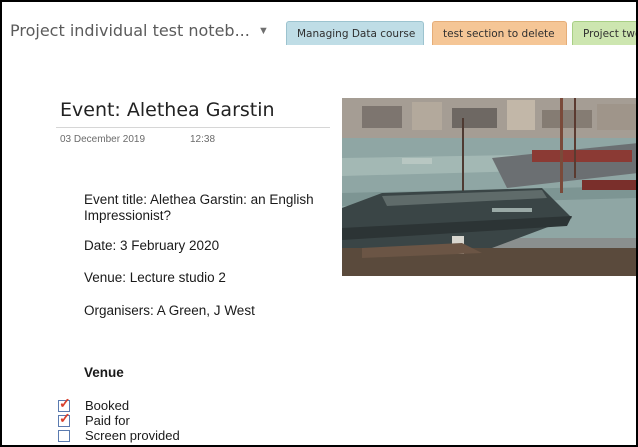 This screenshot has height=447, width=638. Describe the element at coordinates (107, 420) in the screenshot. I see `todo-label: Paid for` at that location.